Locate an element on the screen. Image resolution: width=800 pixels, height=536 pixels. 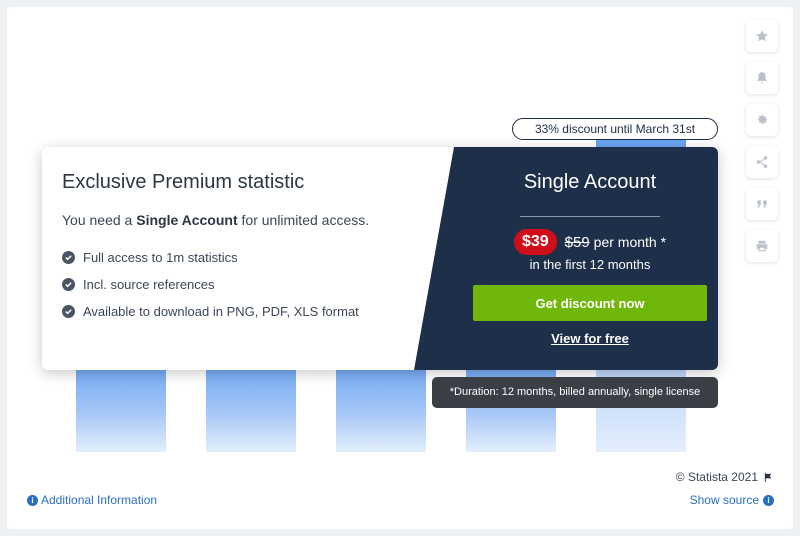
show-source-link: Show source i is located at coordinates (732, 500).